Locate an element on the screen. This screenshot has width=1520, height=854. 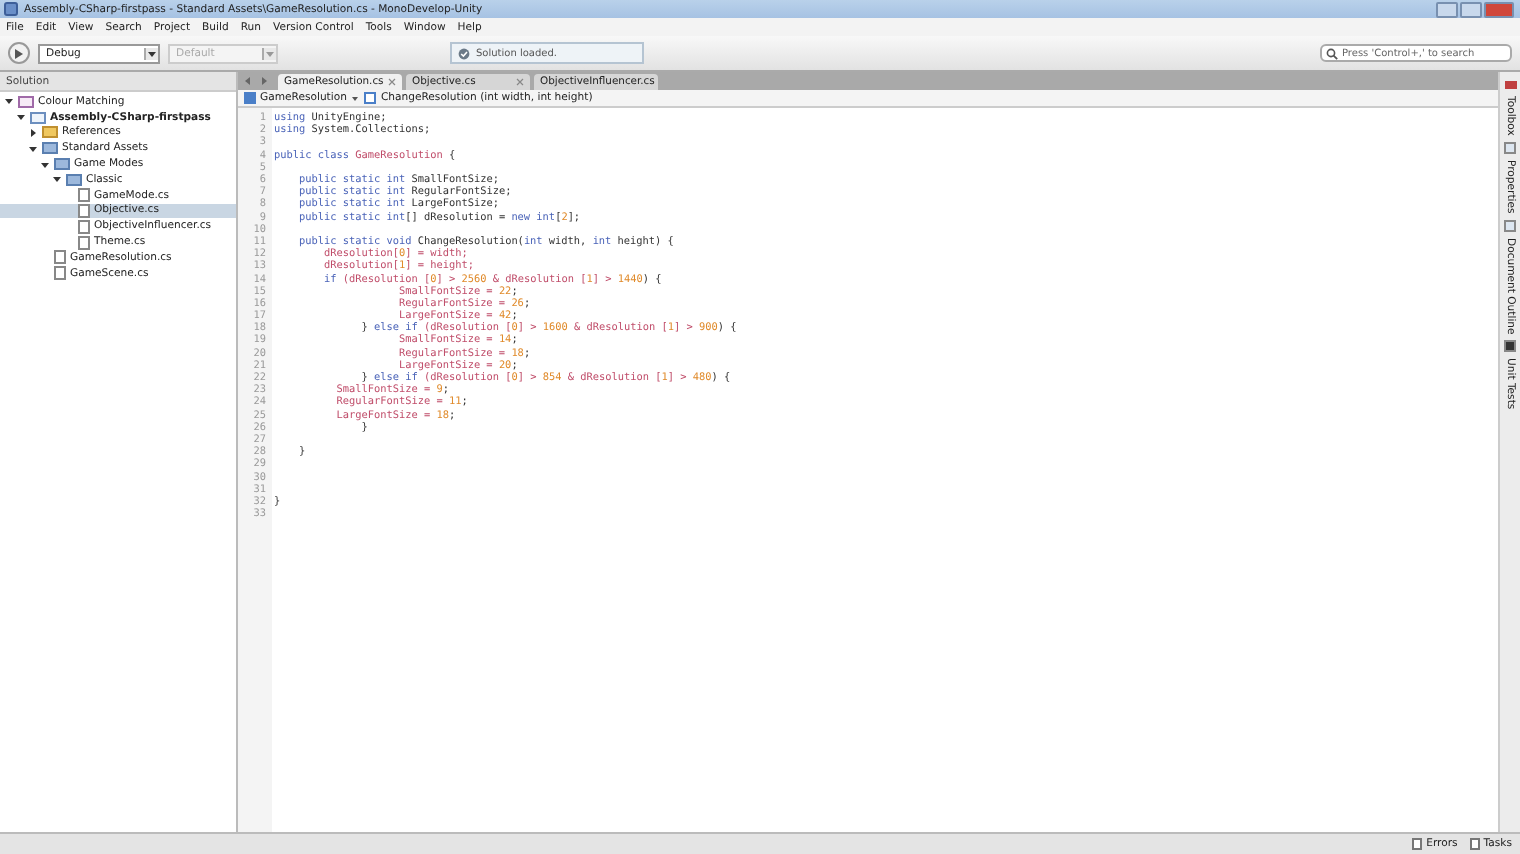
class-icon is located at coordinates (250, 98).